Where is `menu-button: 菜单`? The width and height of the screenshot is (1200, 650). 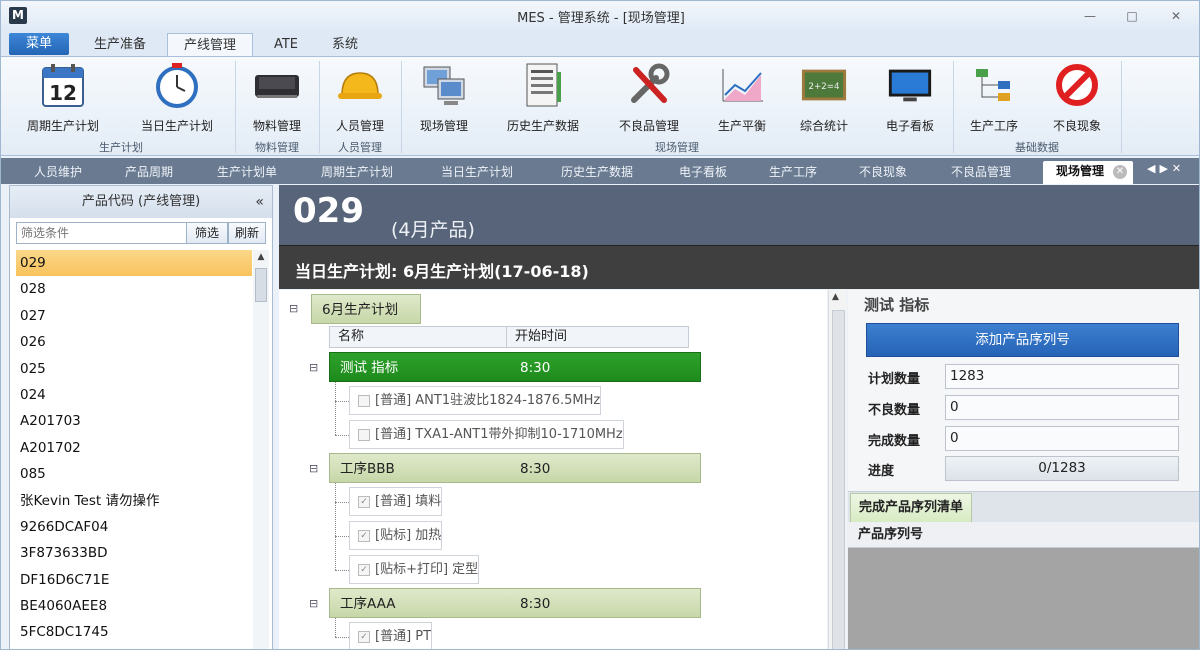
menu-button: 菜单 is located at coordinates (39, 44).